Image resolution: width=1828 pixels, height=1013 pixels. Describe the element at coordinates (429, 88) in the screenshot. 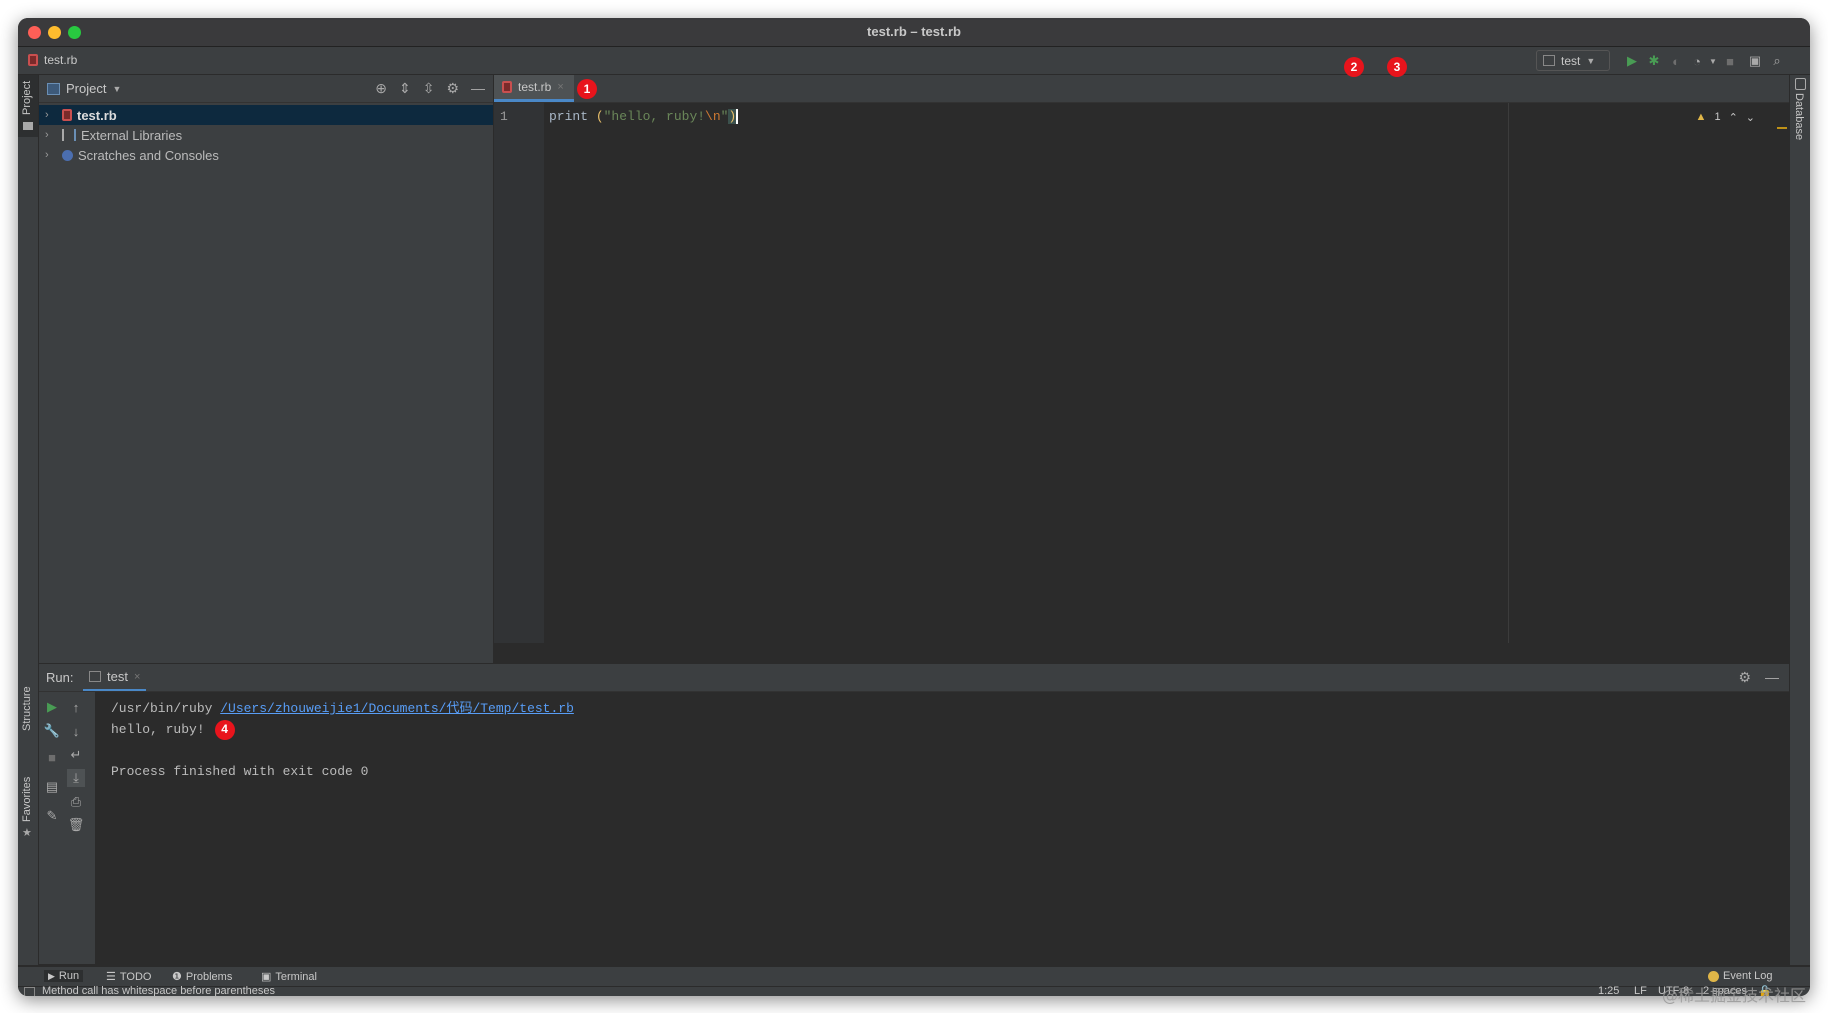

I see `collapse-all-icon: ⇳` at that location.